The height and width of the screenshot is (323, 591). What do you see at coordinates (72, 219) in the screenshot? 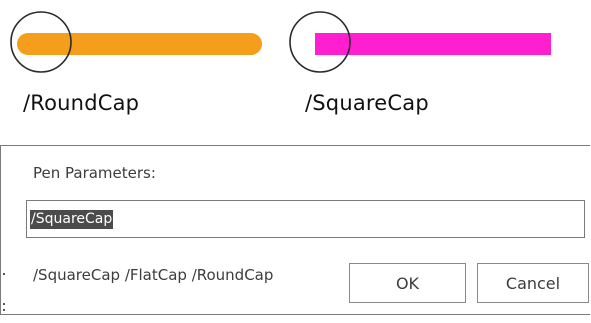
I see `pen-parameters-input-selected-text: /SquareCap` at bounding box center [72, 219].